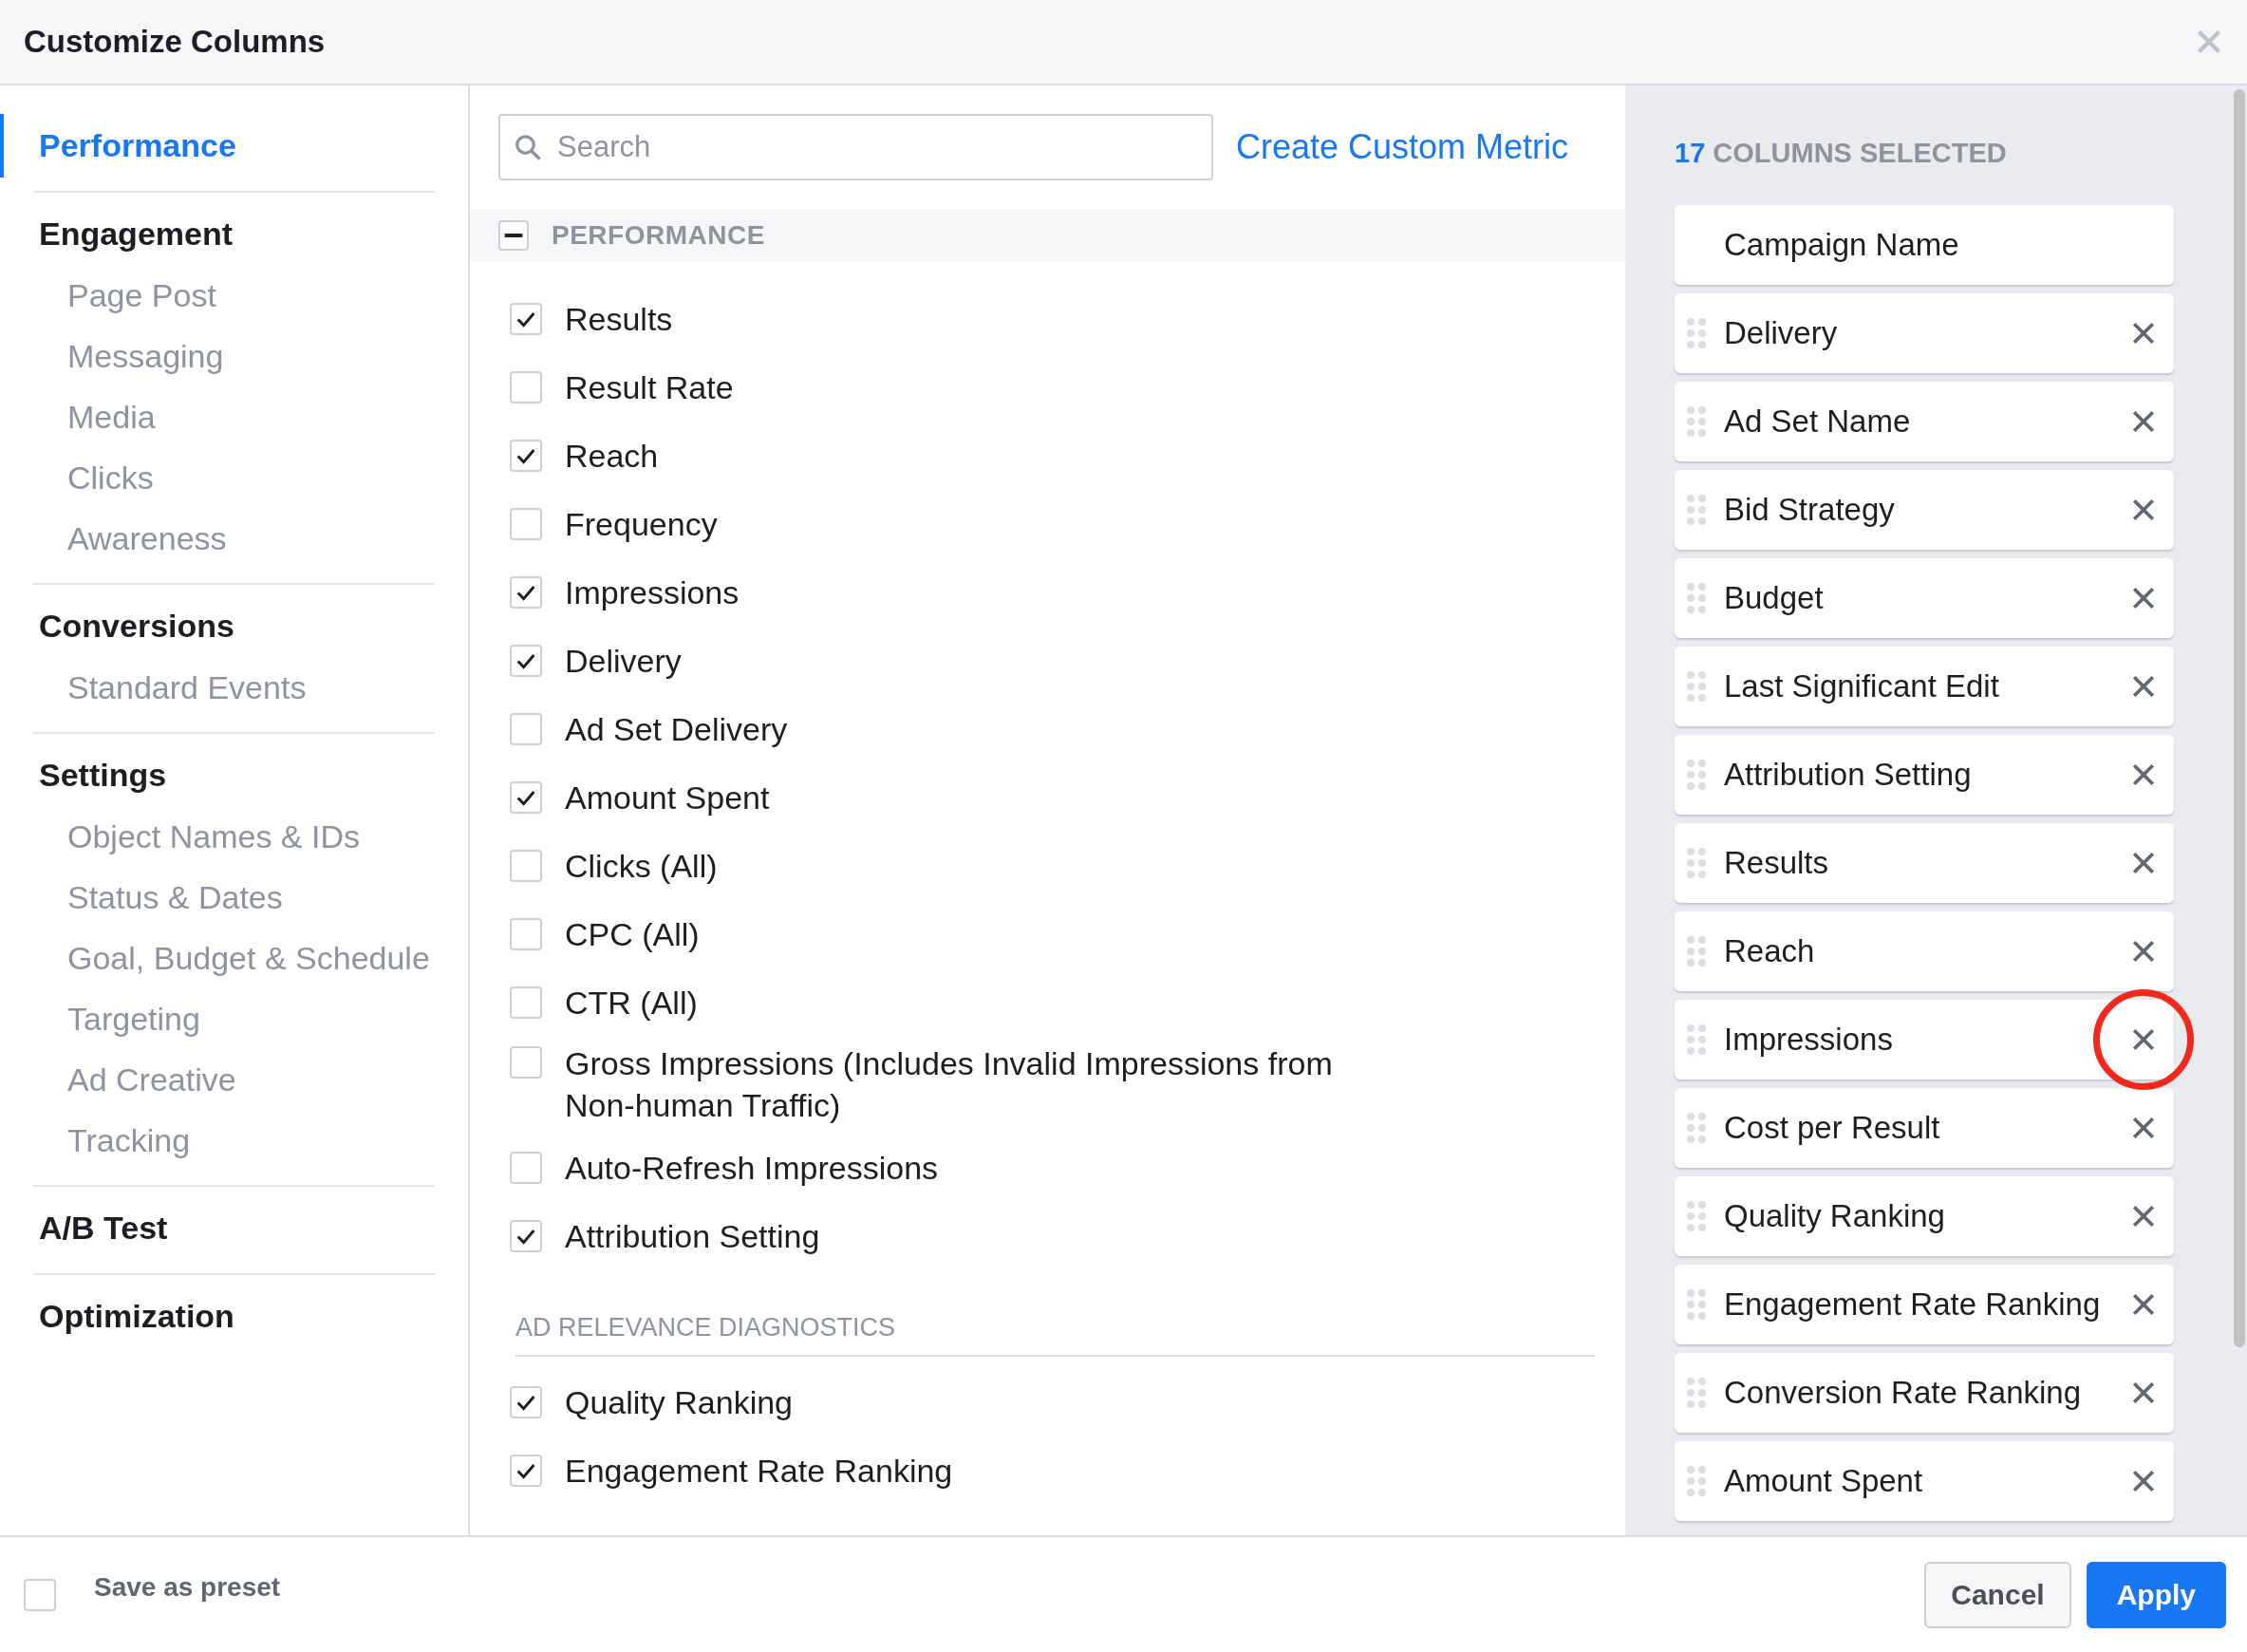 Image resolution: width=2247 pixels, height=1652 pixels. I want to click on selected-column-card: Conversion Rate Ranking, so click(1924, 1392).